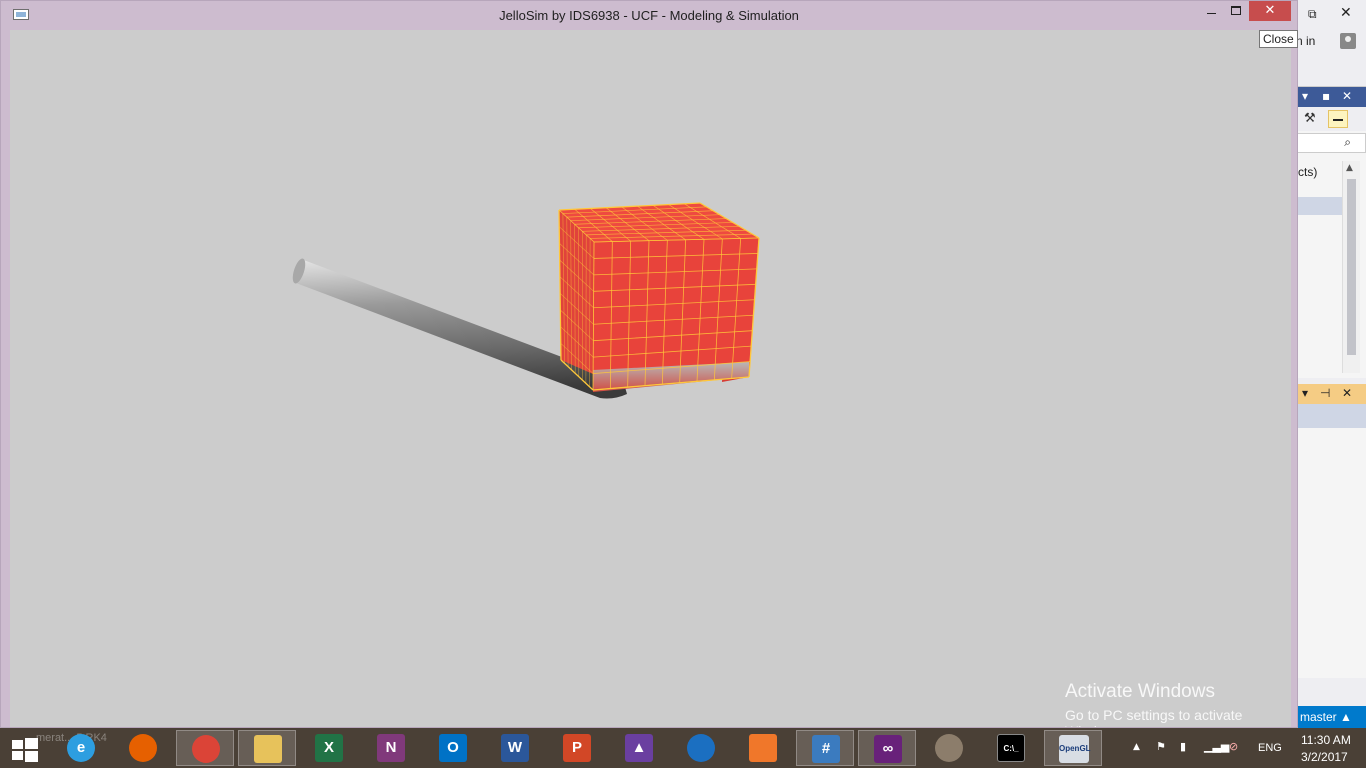 This screenshot has height=768, width=1366. I want to click on taskbar-paint, so click(949, 748).